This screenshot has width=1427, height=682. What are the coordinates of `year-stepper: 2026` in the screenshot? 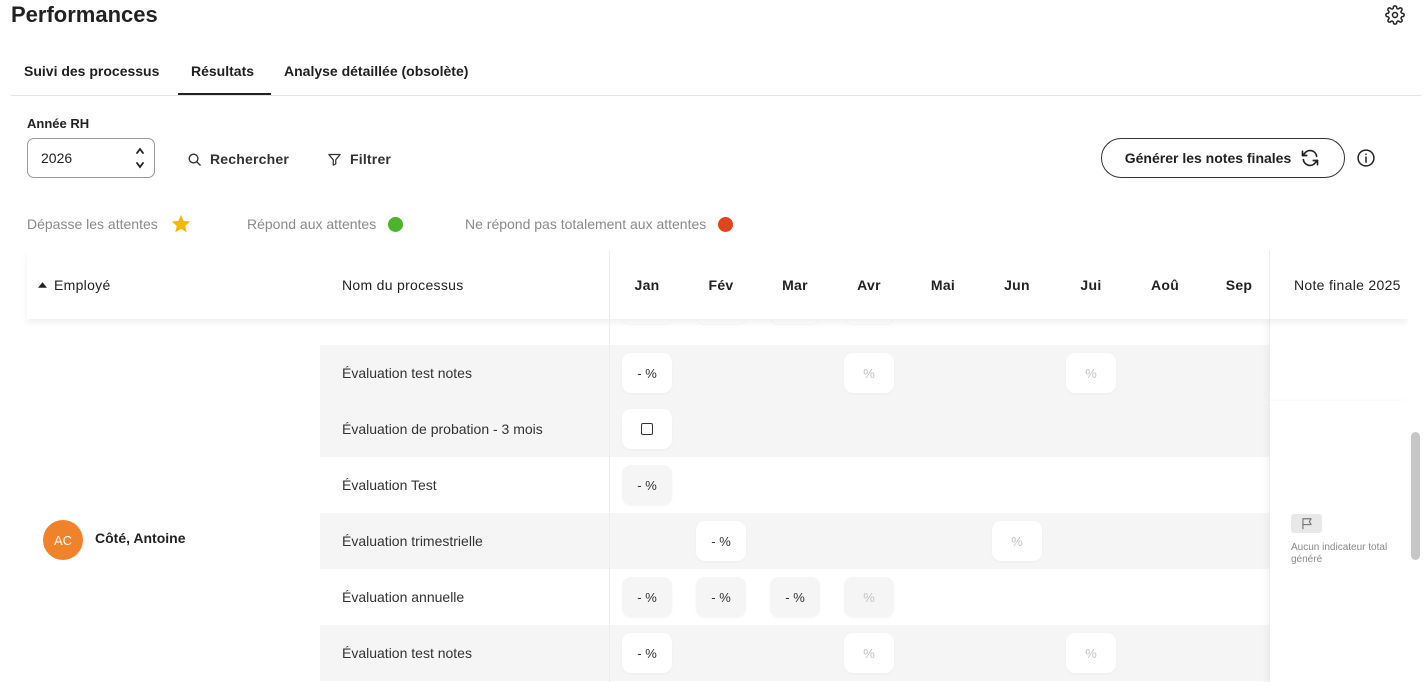 It's located at (91, 158).